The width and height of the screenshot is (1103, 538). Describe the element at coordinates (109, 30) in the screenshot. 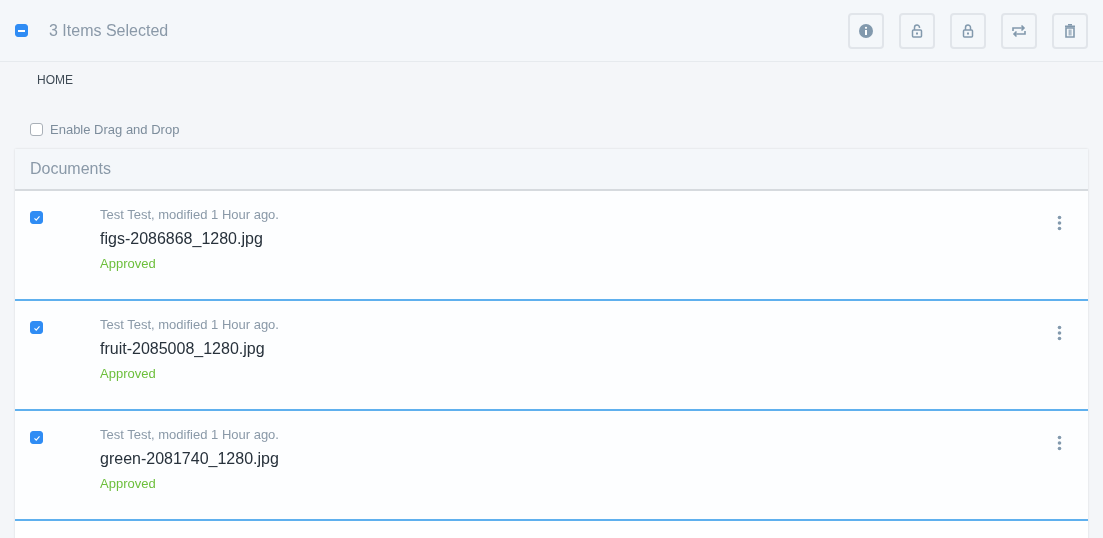

I see `selection-count: 3 Items Selected` at that location.